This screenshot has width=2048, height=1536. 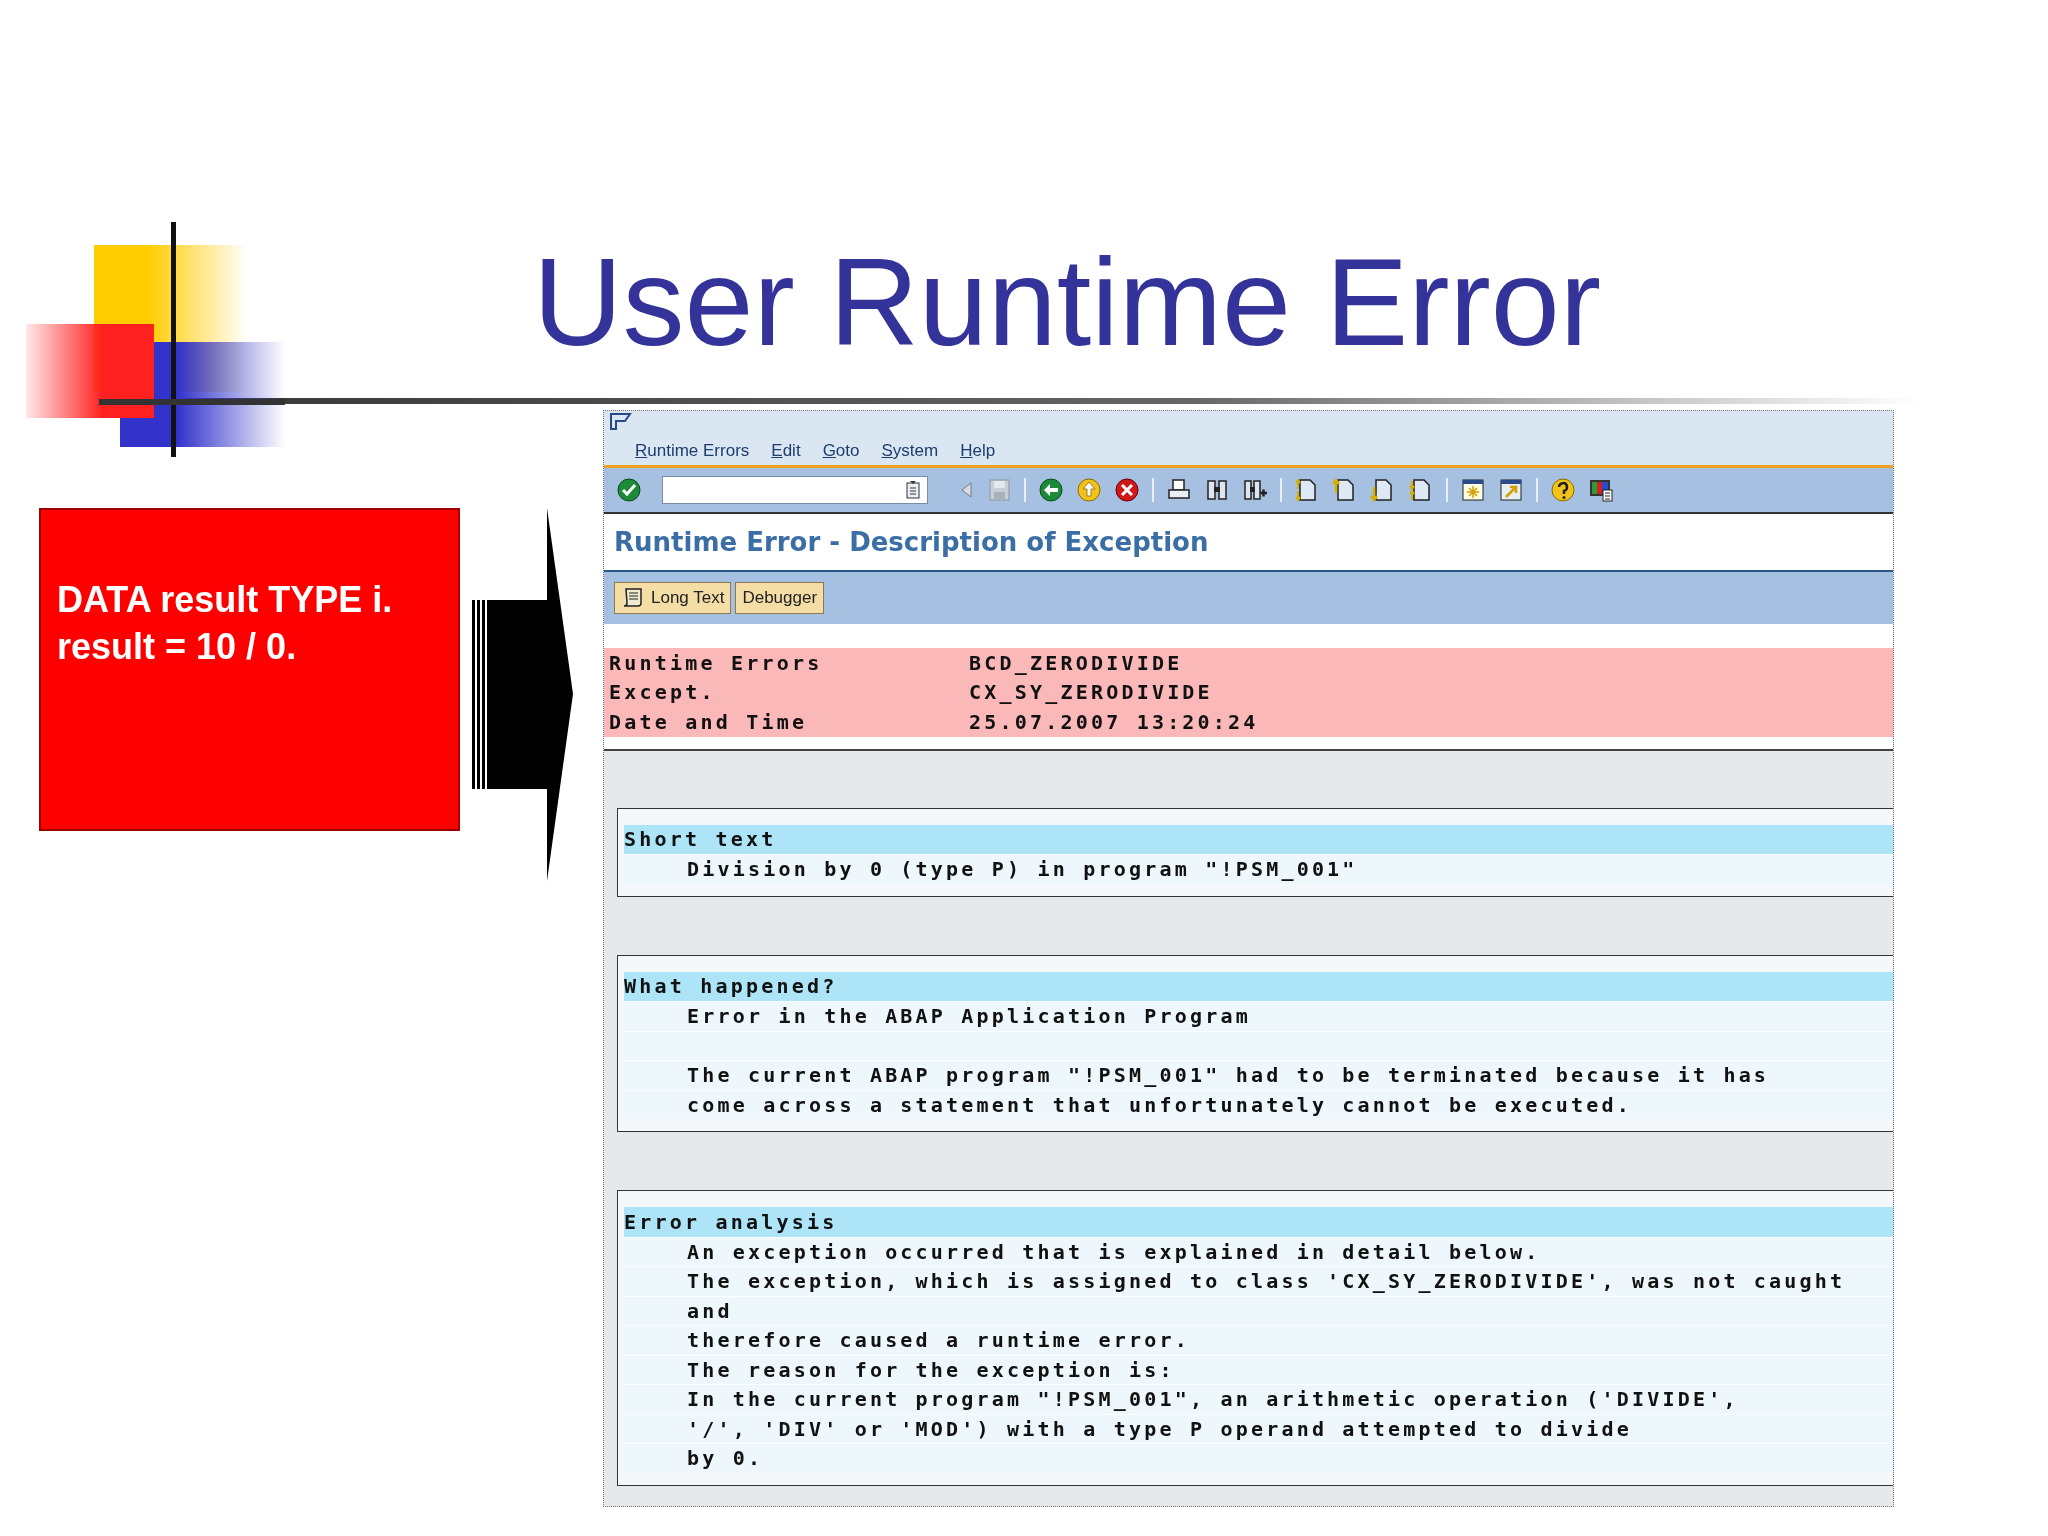 I want to click on cancel-icon, so click(x=1127, y=490).